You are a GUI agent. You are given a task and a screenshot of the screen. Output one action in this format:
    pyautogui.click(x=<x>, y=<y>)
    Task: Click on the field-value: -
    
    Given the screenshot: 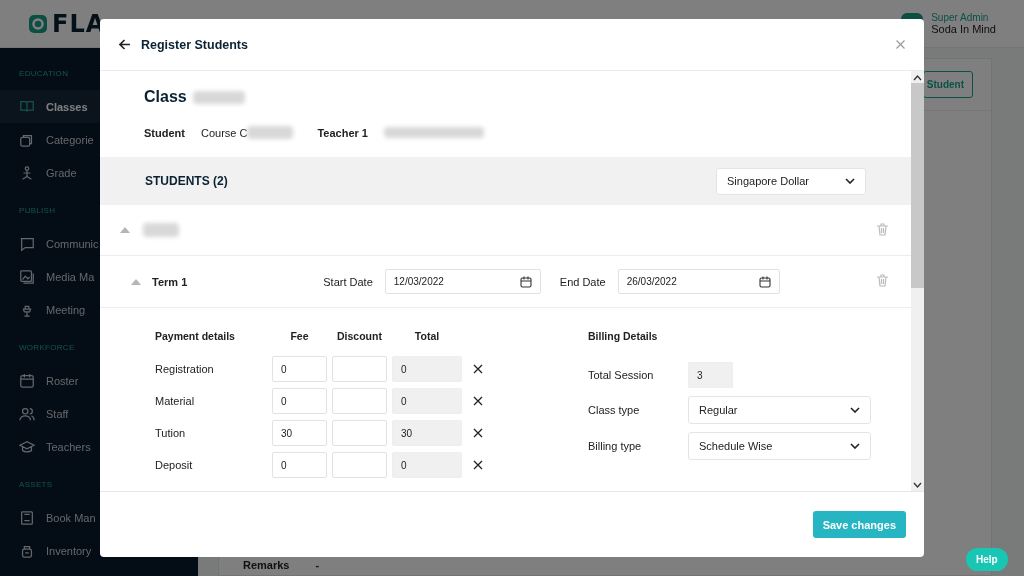 What is the action you would take?
    pyautogui.click(x=317, y=565)
    